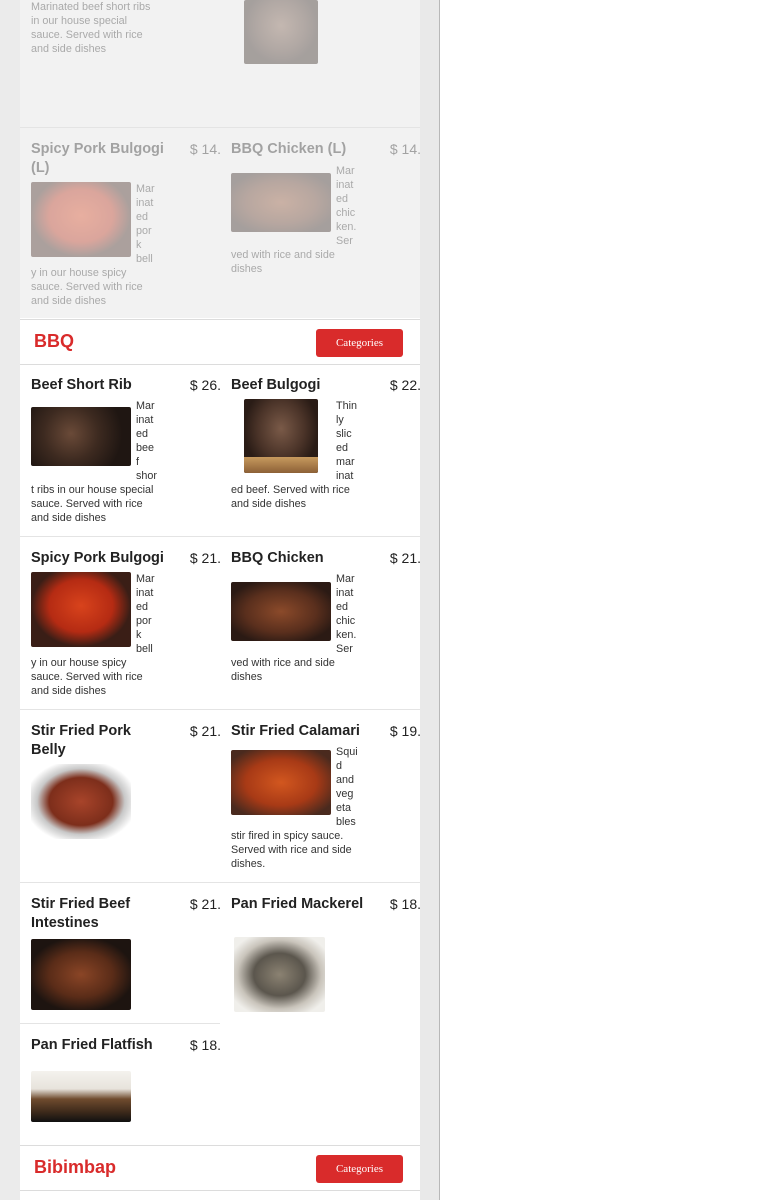 The height and width of the screenshot is (1200, 770). What do you see at coordinates (405, 385) in the screenshot?
I see `item-price: $ 22.` at bounding box center [405, 385].